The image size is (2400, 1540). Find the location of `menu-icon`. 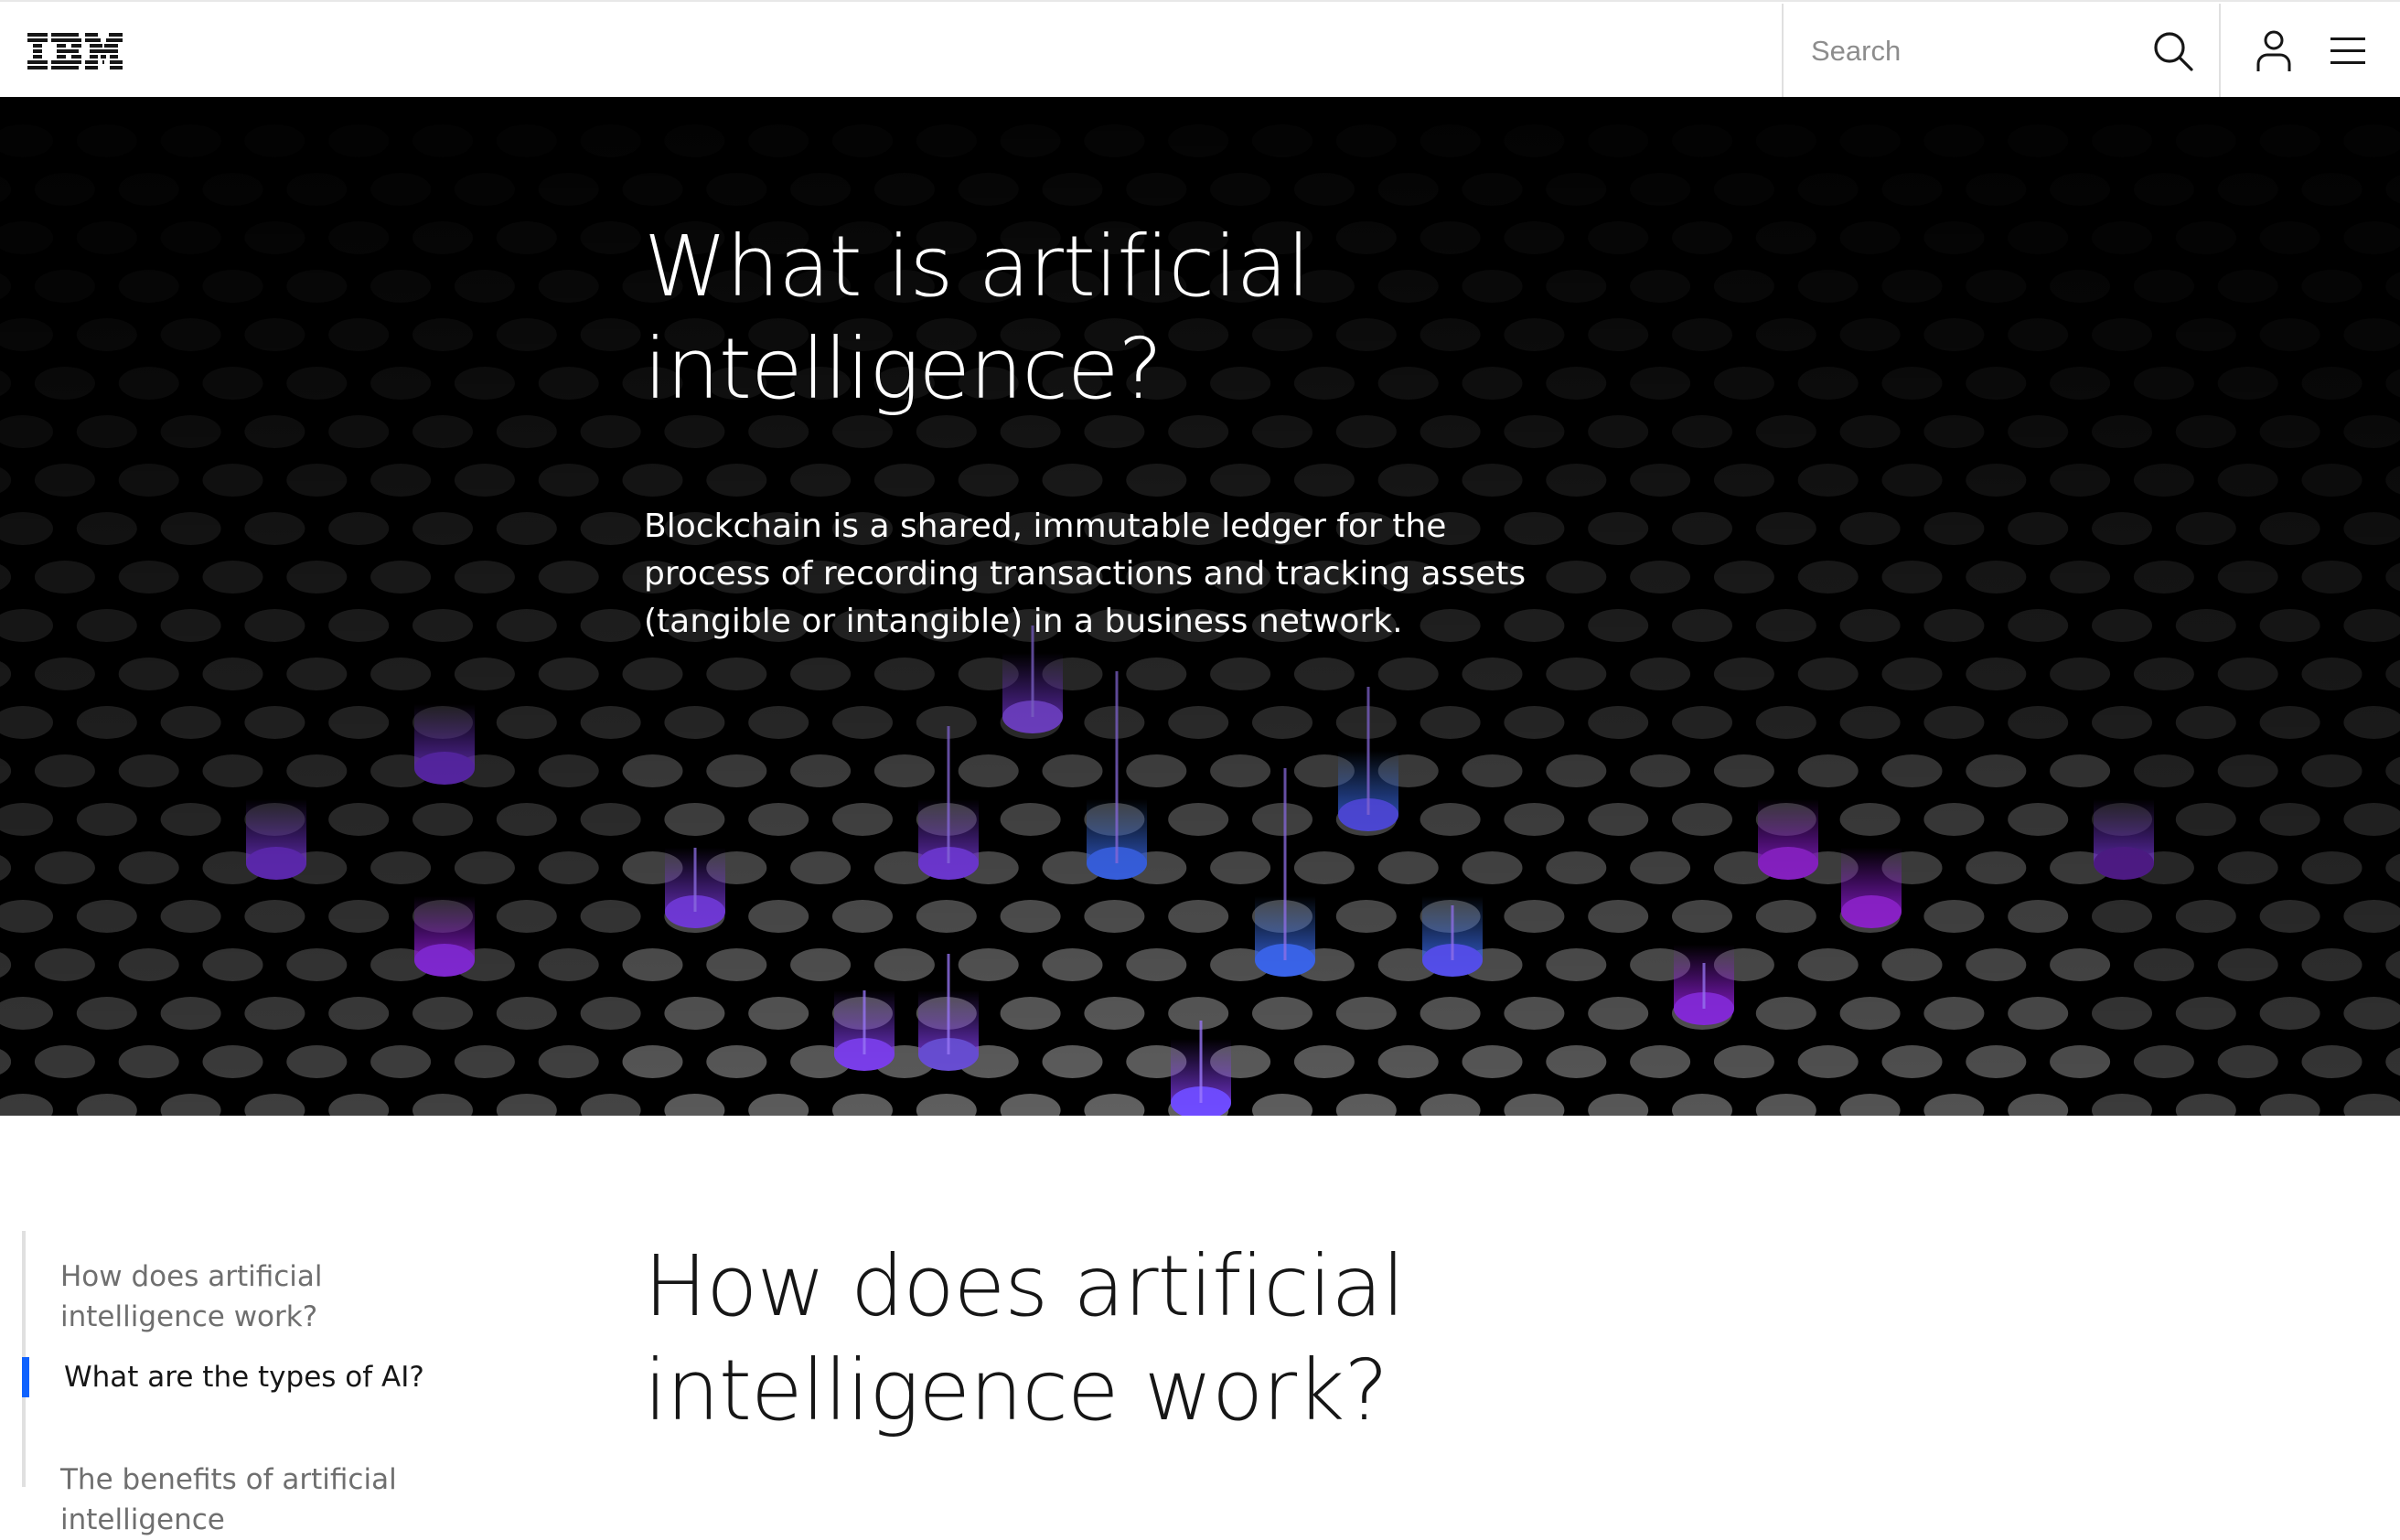

menu-icon is located at coordinates (2347, 52).